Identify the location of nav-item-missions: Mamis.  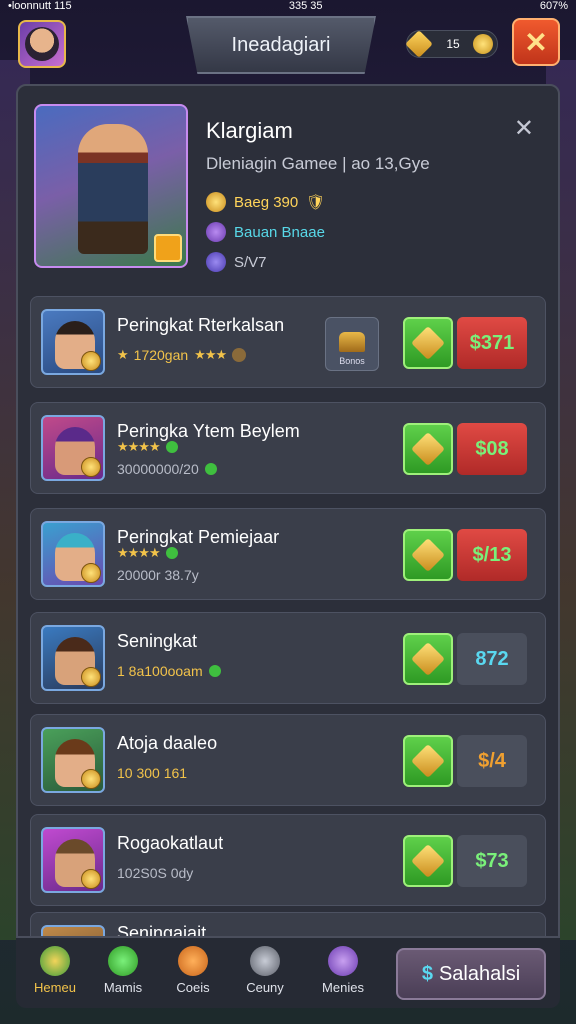
(123, 970).